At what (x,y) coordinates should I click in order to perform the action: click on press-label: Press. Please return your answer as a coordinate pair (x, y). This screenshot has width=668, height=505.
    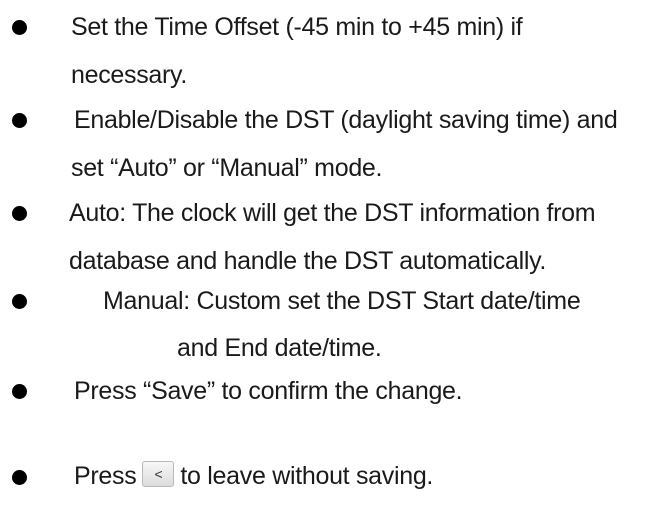
    Looking at the image, I should click on (105, 476).